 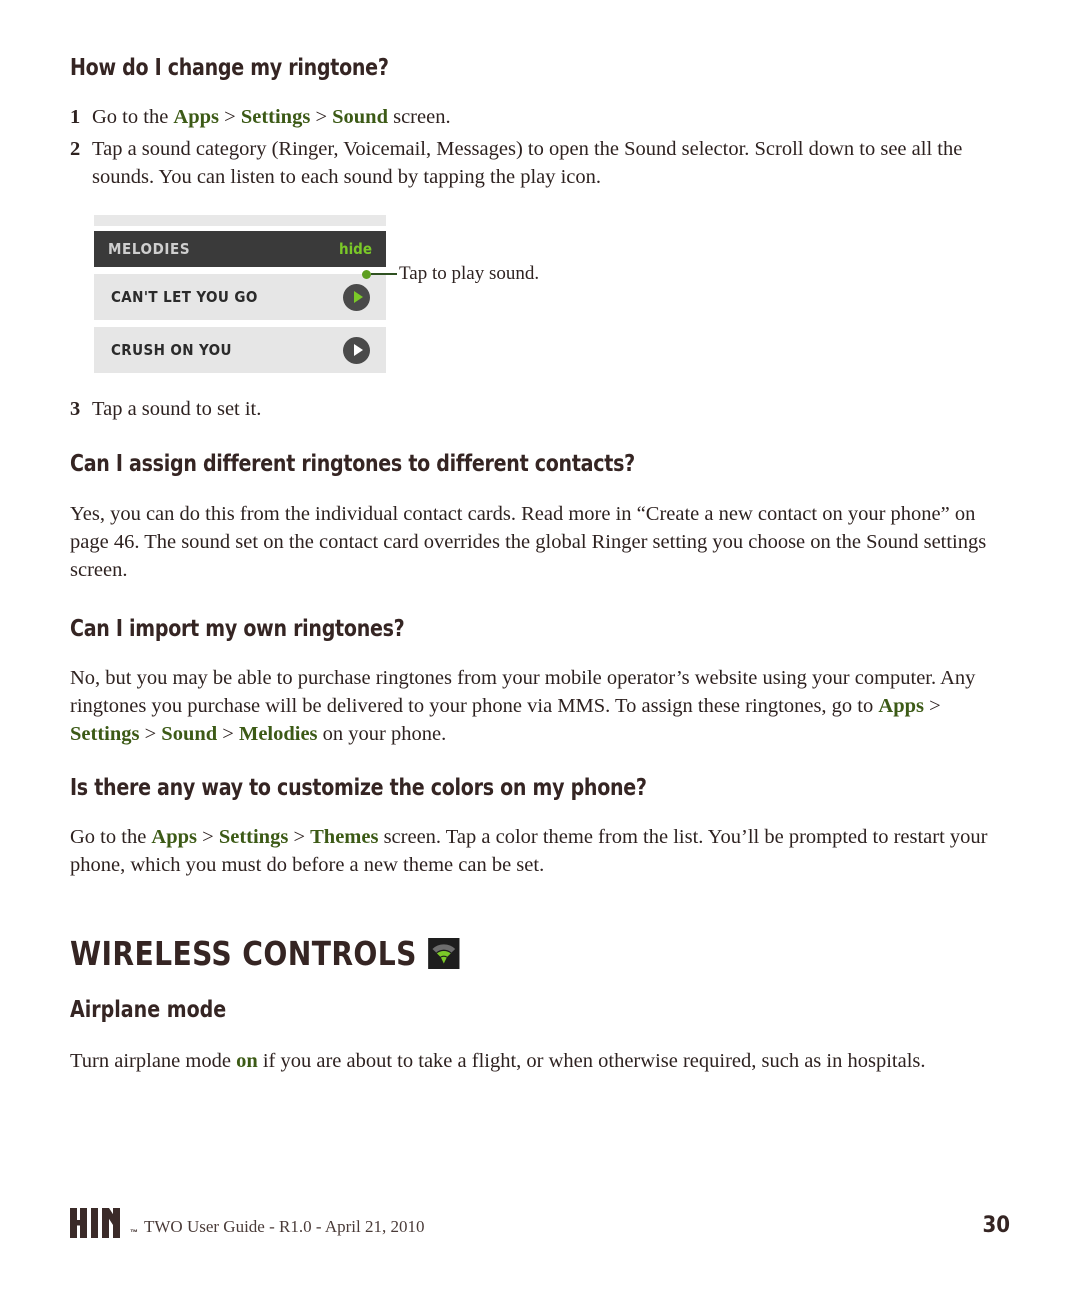 I want to click on callout-annotation: Tap to play sound., so click(x=450, y=274).